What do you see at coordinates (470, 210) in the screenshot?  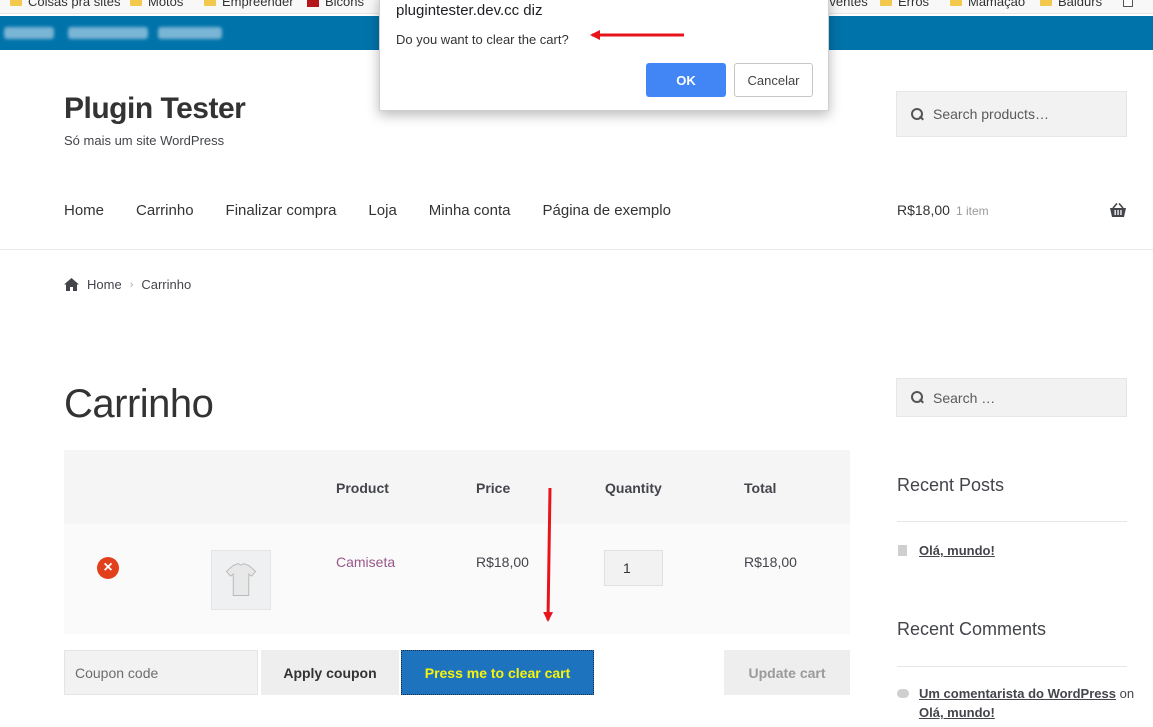 I see `nav-item-minha-conta: Minha conta` at bounding box center [470, 210].